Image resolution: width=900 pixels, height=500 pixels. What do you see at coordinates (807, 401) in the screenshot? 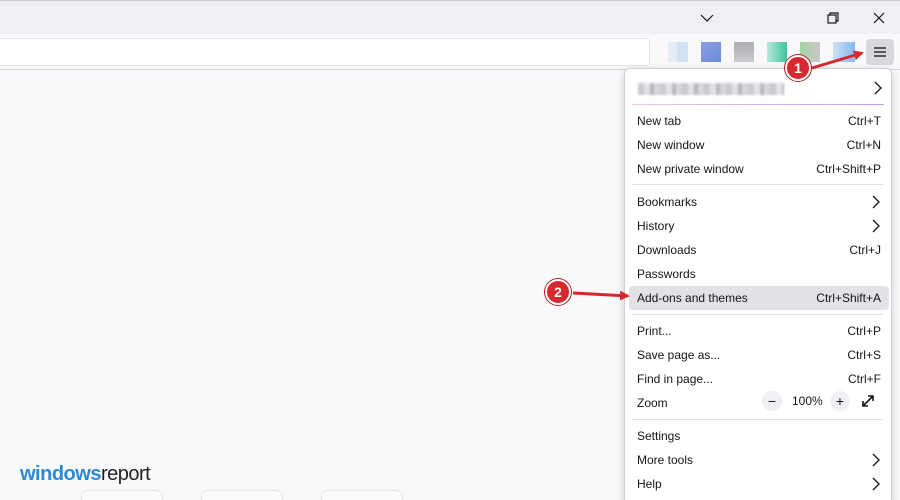
I see `zoom-level: 100%` at bounding box center [807, 401].